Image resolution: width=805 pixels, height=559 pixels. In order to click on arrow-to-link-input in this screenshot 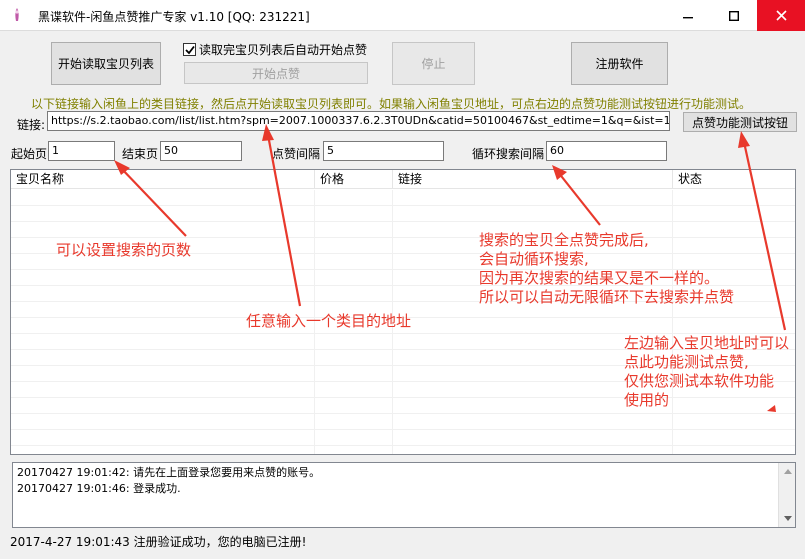, I will do `click(284, 220)`.